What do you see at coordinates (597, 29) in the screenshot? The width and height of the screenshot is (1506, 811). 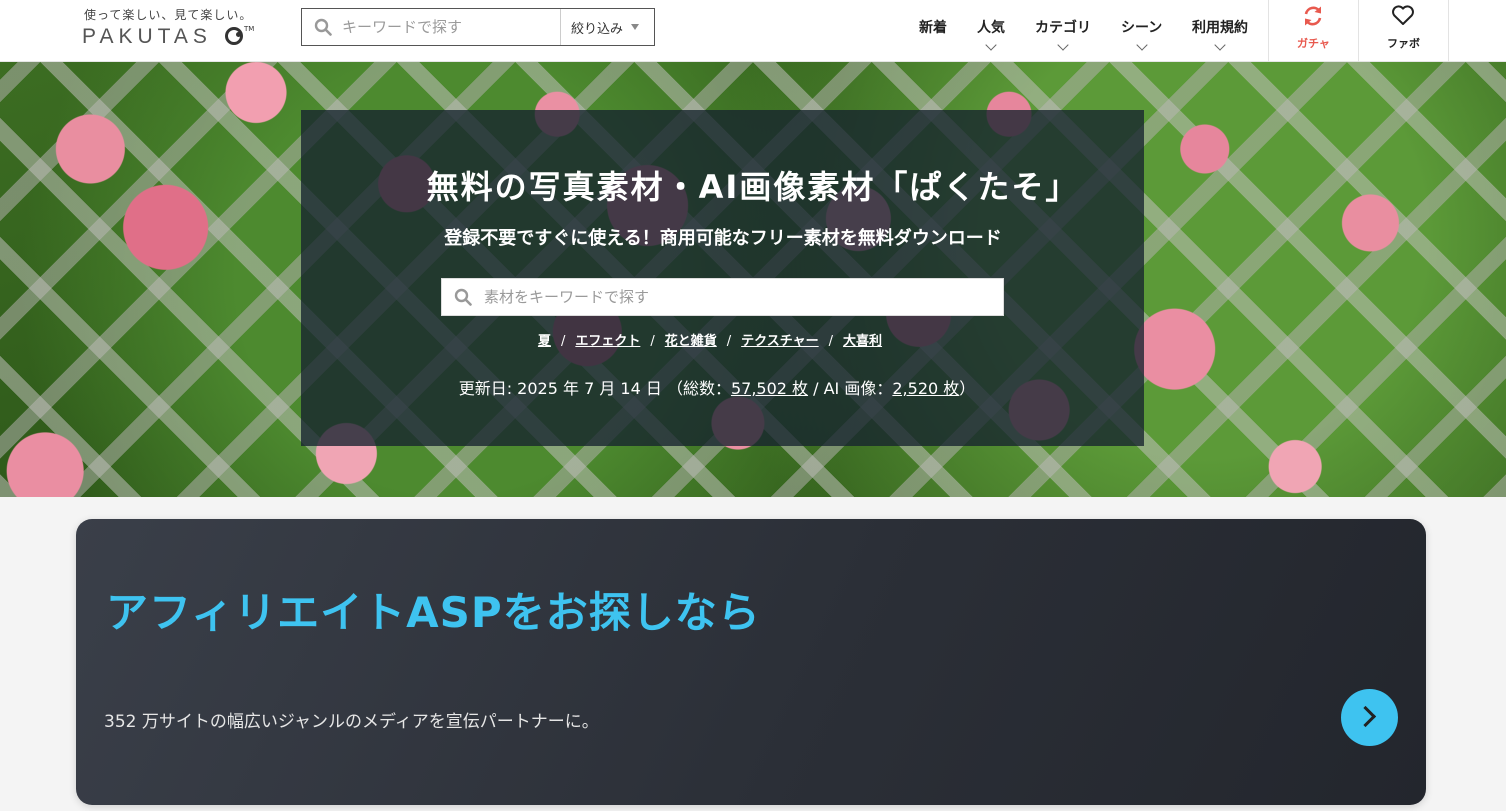 I see `filter-label: 絞り込み` at bounding box center [597, 29].